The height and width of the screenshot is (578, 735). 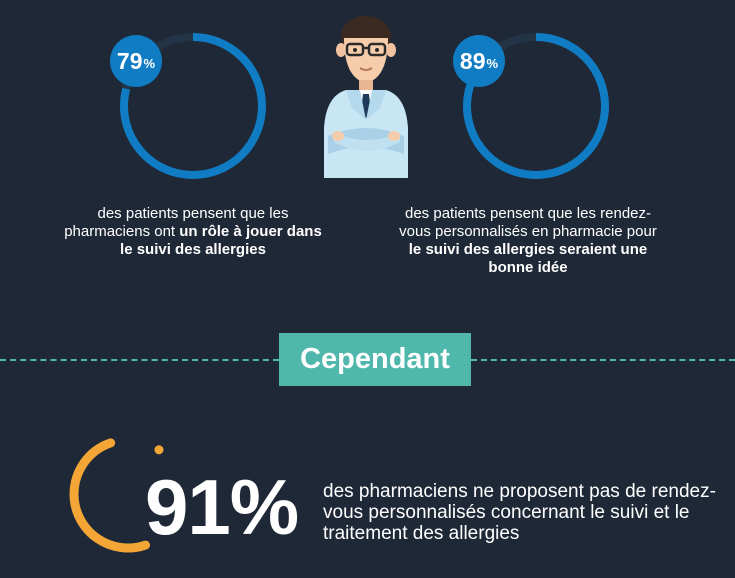 What do you see at coordinates (129, 60) in the screenshot?
I see `stat-left-value: 79` at bounding box center [129, 60].